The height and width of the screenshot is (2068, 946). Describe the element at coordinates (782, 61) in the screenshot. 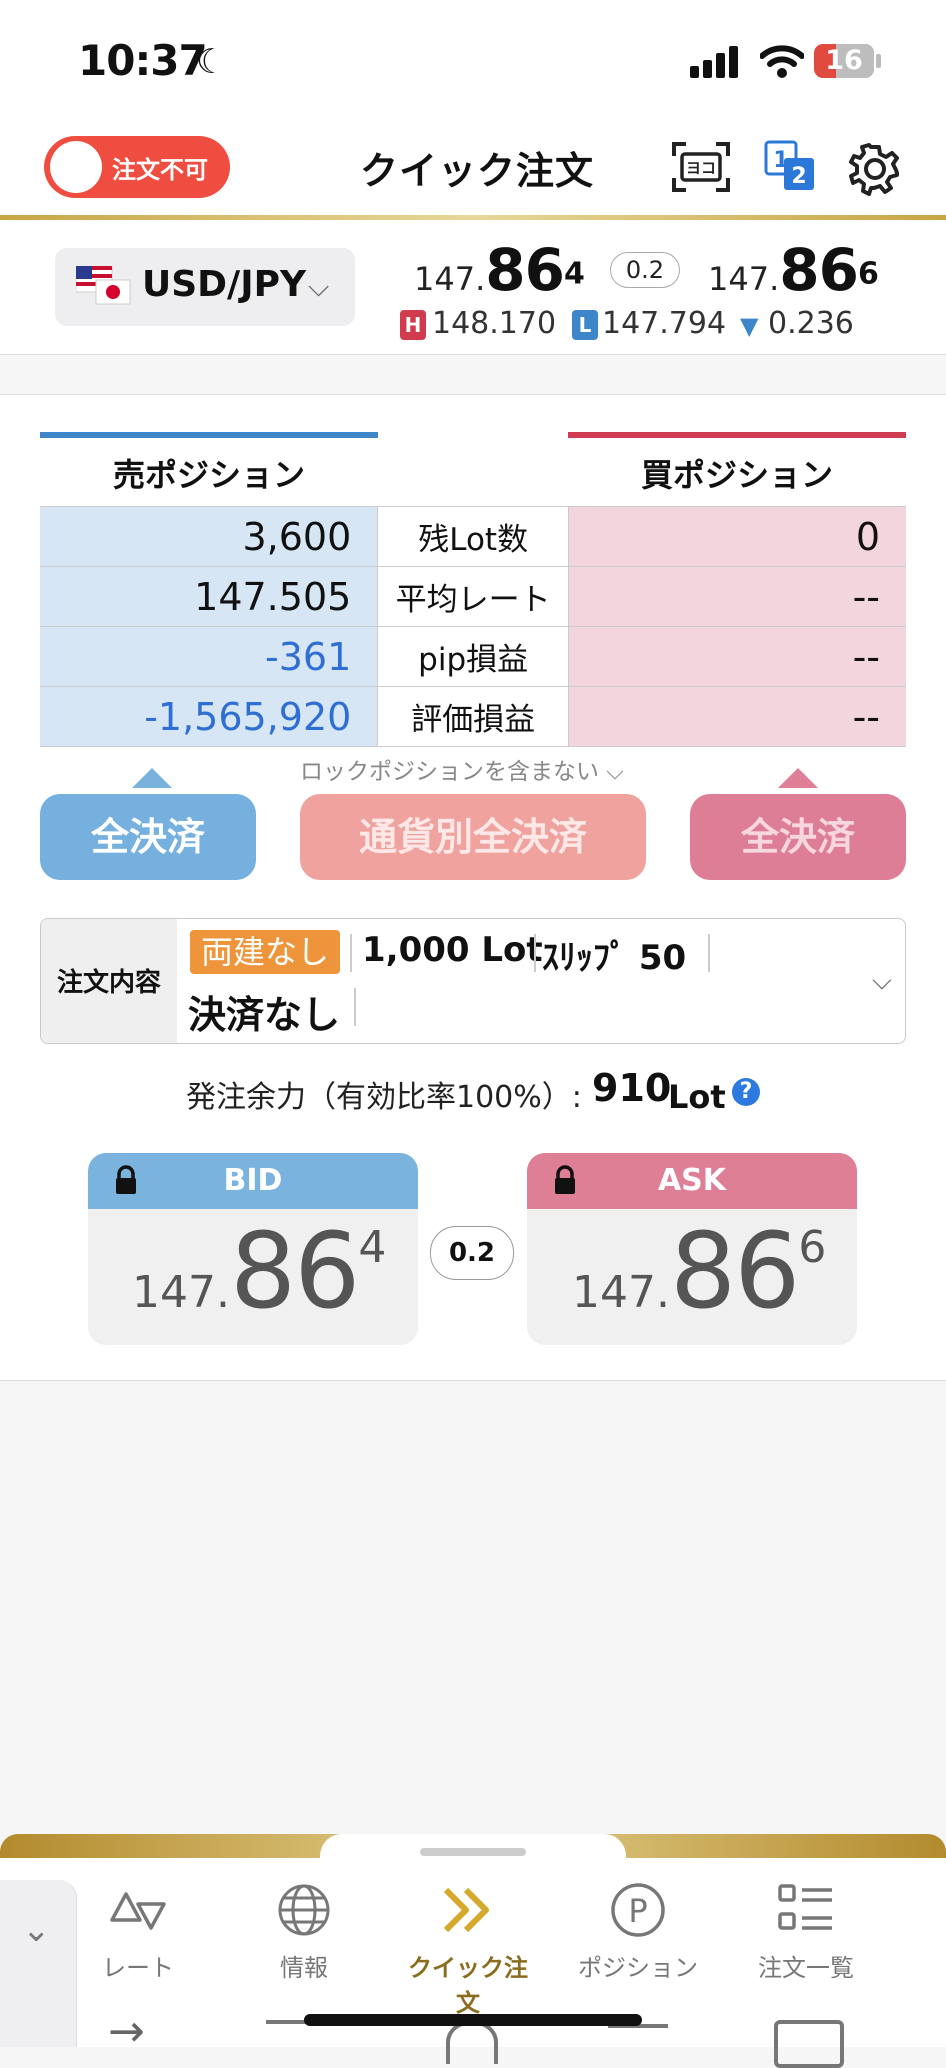

I see `wifi-icon` at that location.